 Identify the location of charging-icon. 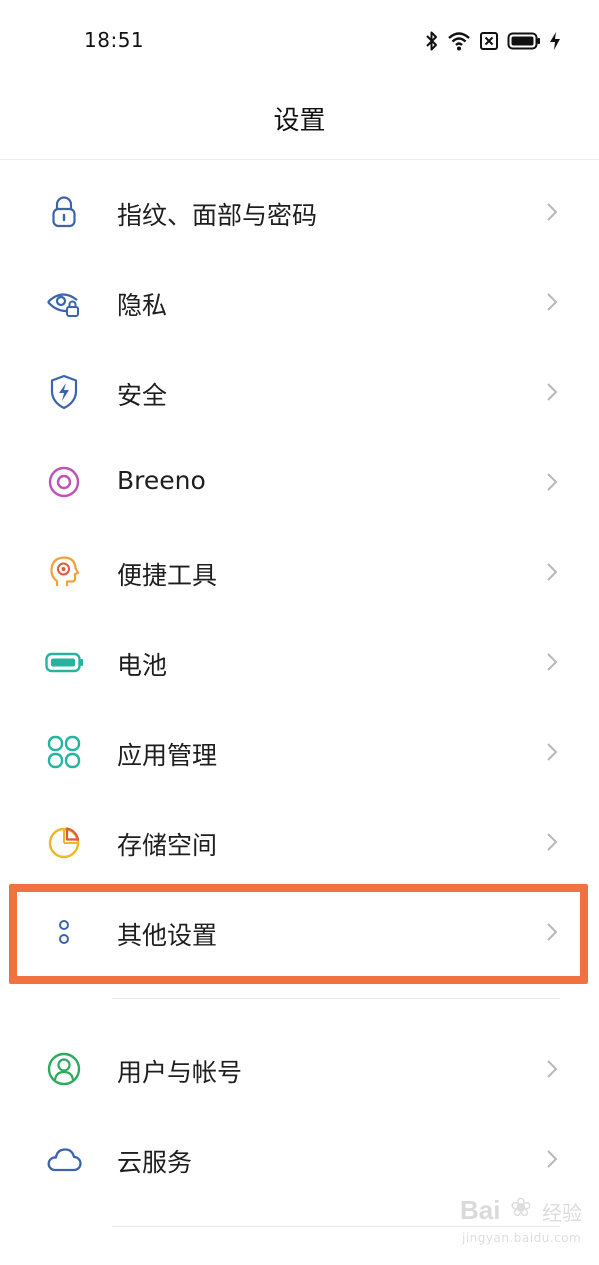
(555, 41).